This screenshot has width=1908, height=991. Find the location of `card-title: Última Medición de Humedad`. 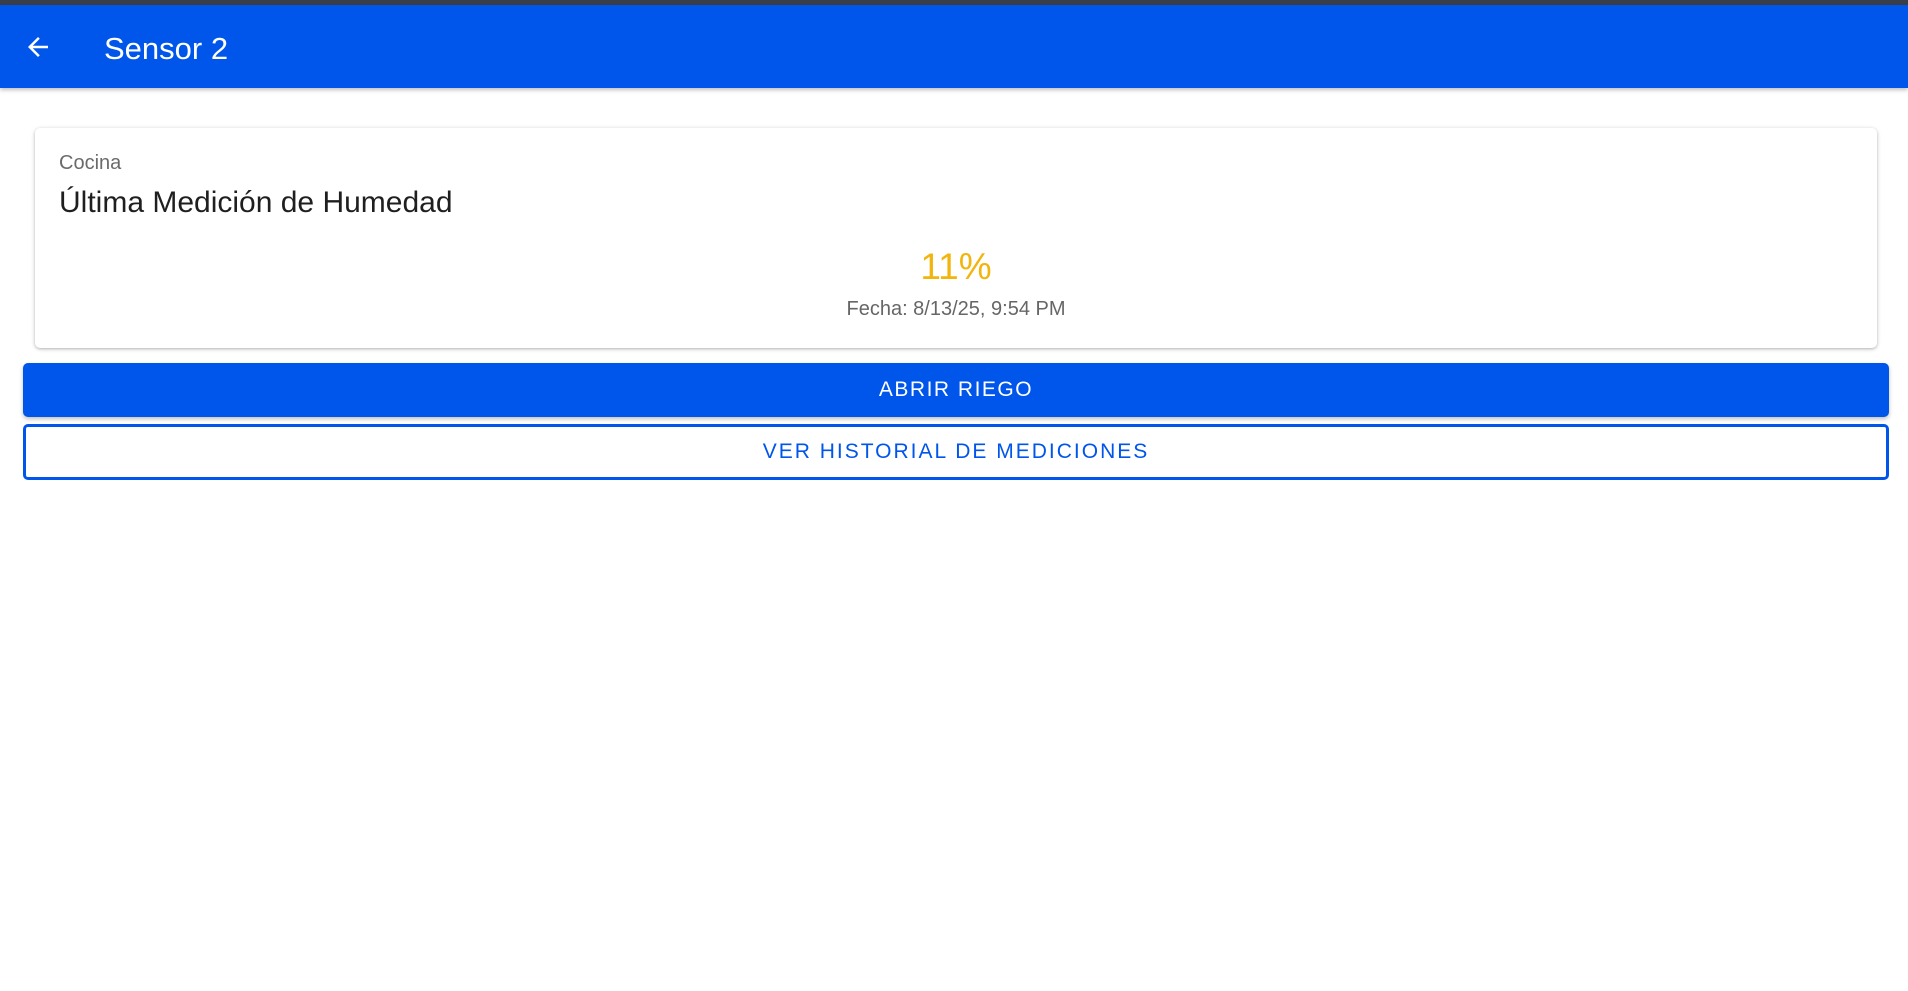

card-title: Última Medición de Humedad is located at coordinates (256, 202).